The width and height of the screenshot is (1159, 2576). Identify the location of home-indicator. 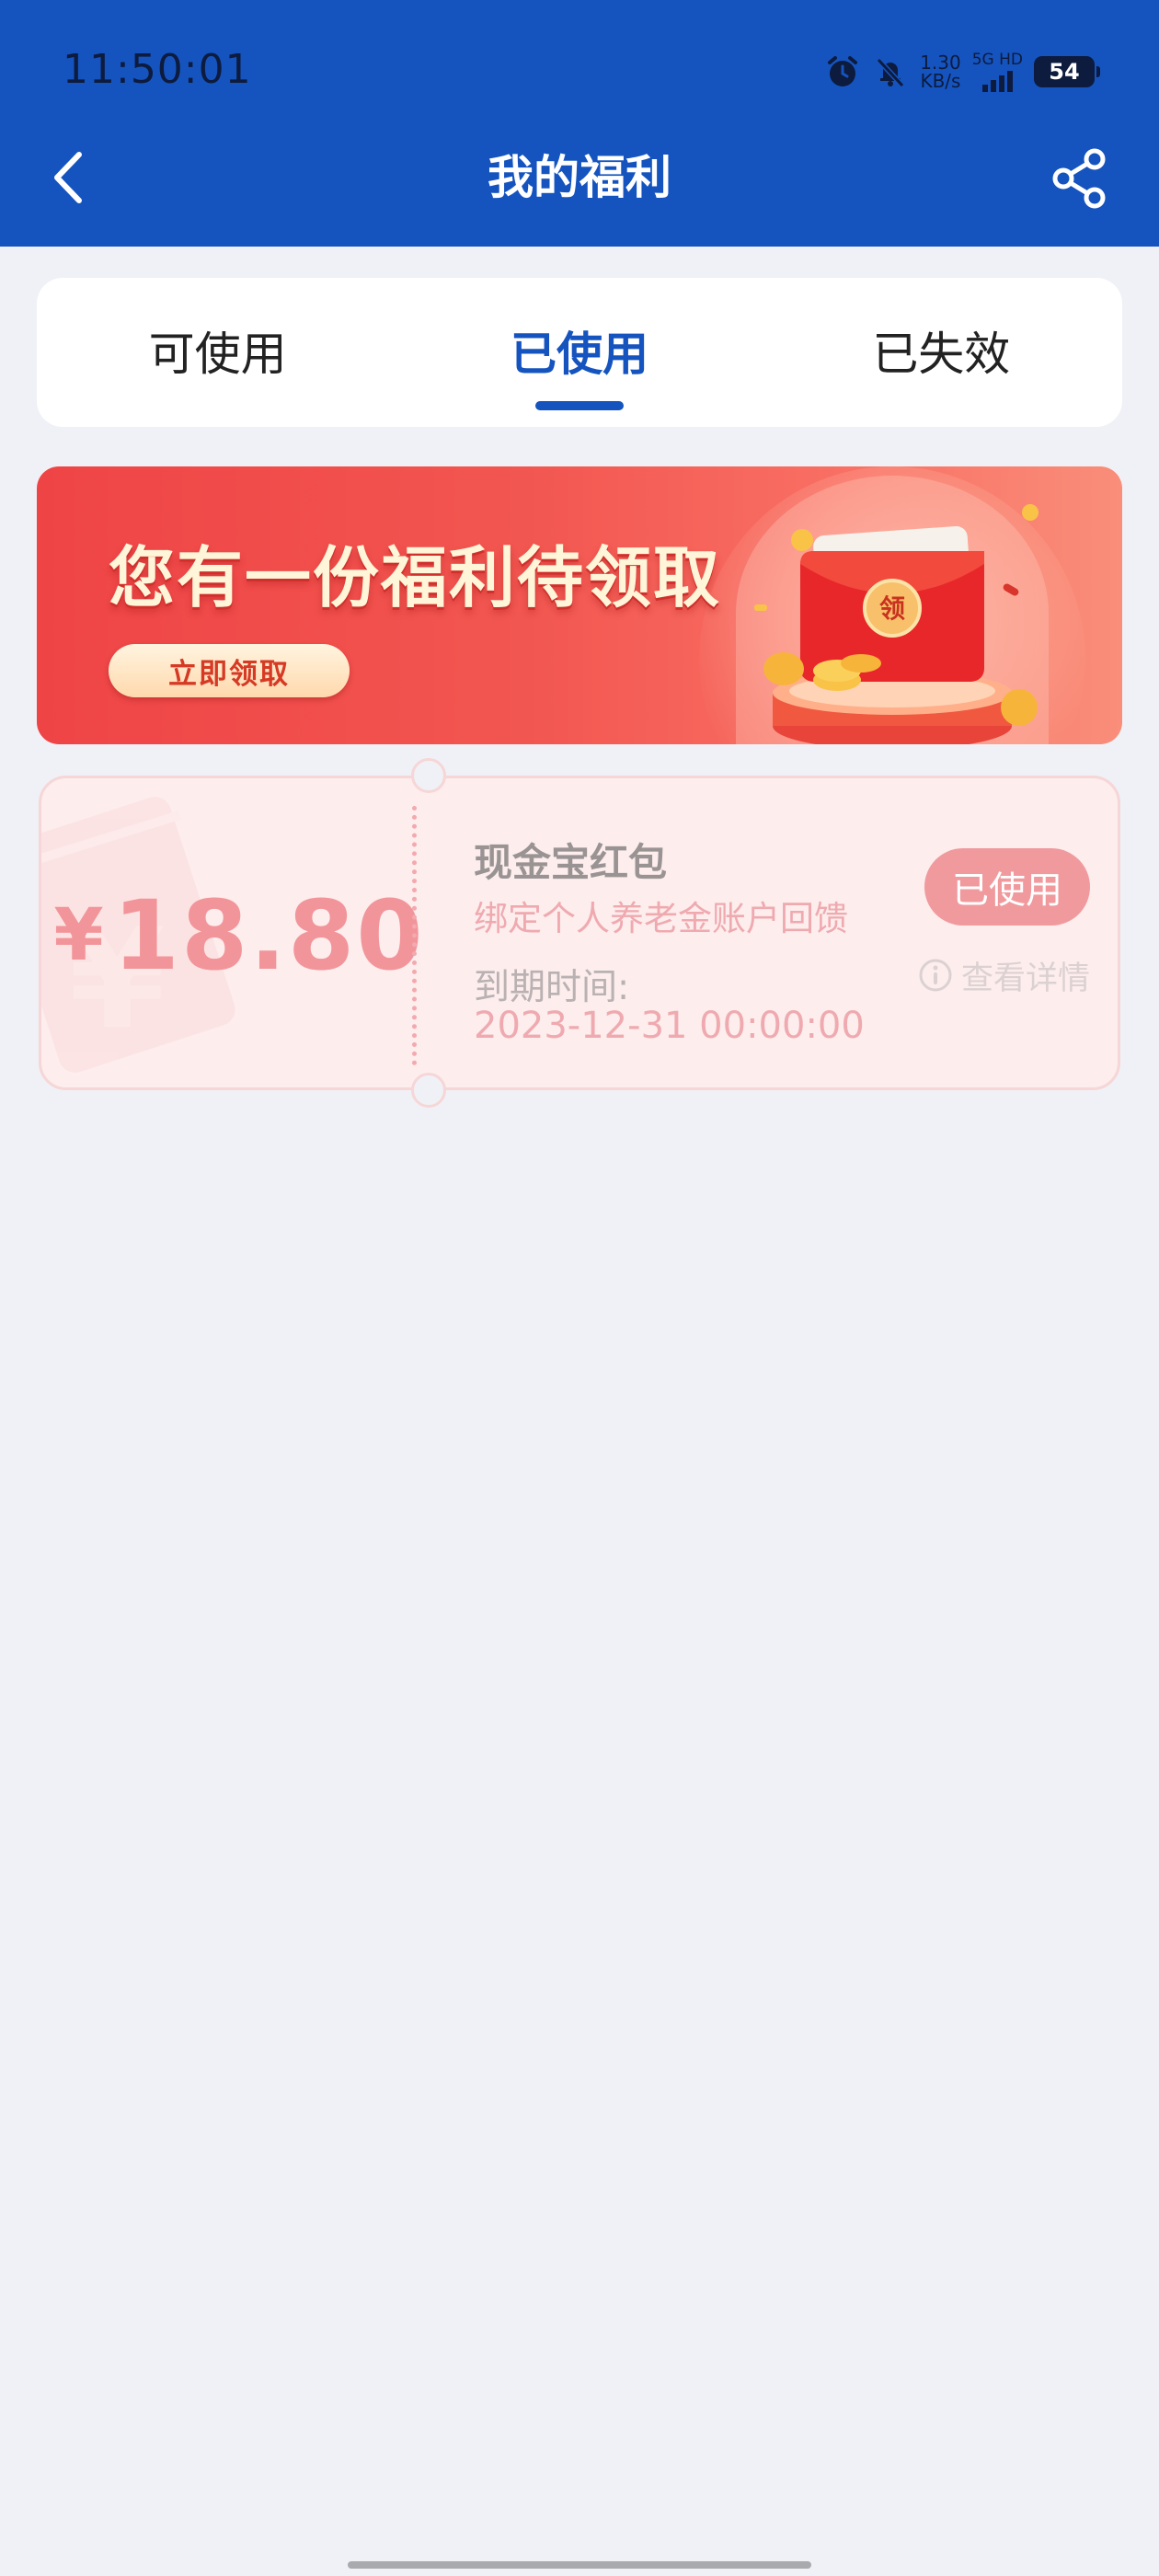
(579, 2565).